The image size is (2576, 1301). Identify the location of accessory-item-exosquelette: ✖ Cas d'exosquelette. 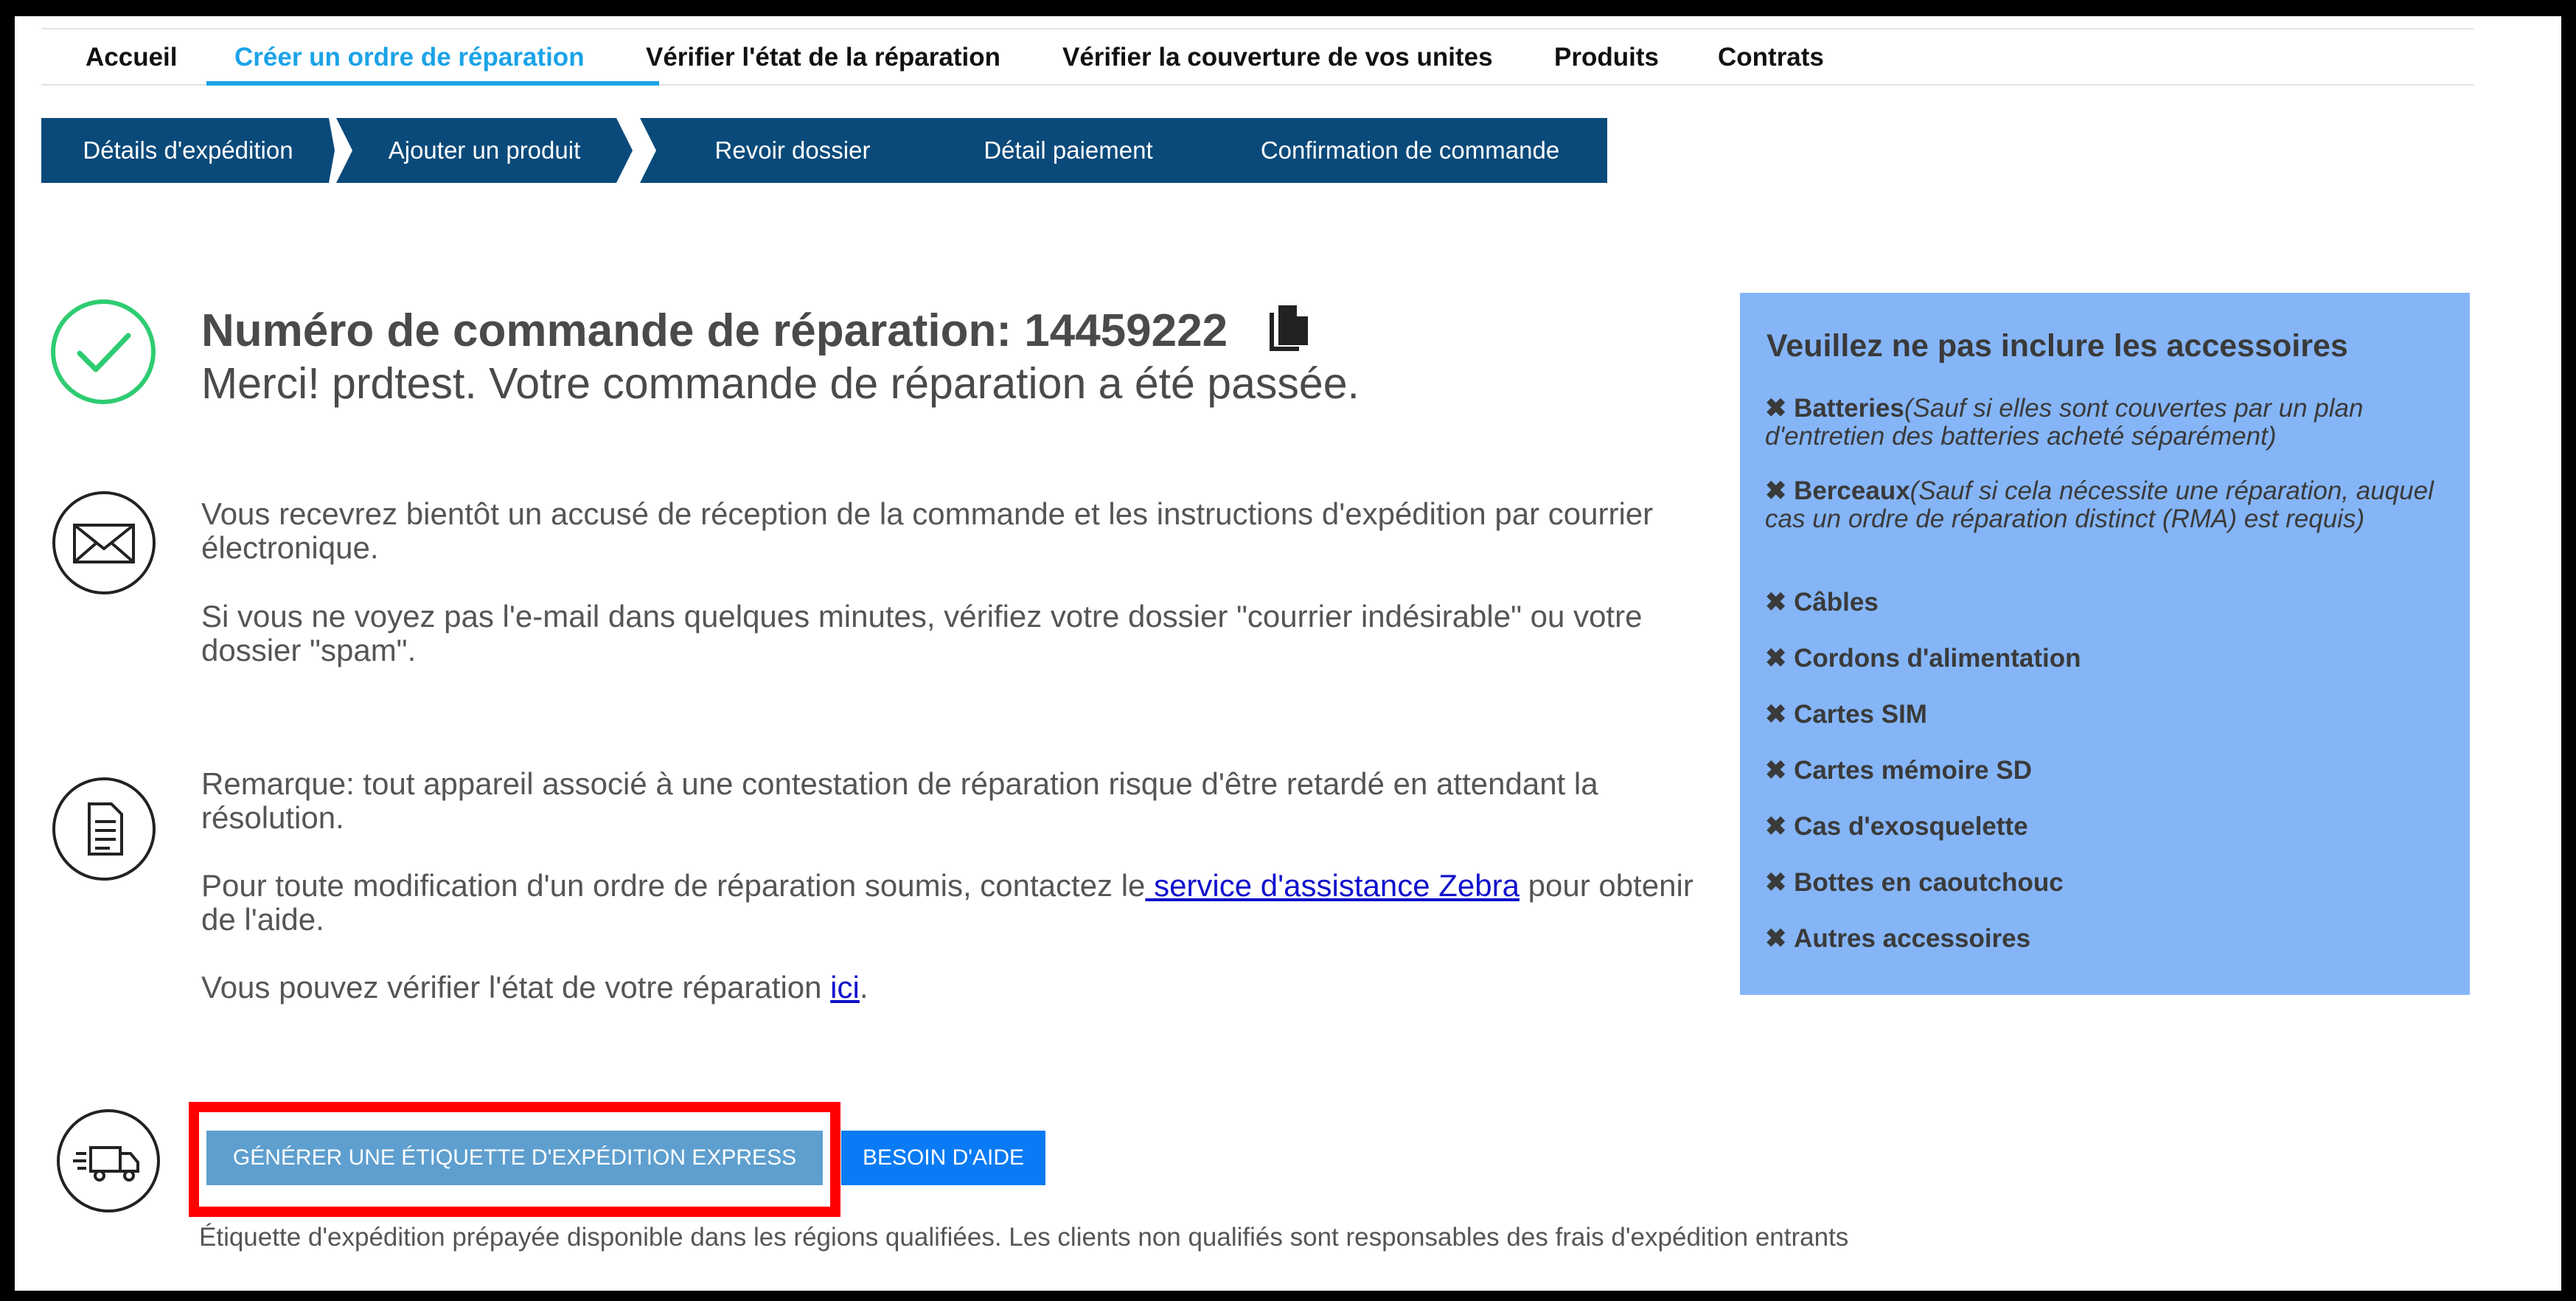
(2104, 827).